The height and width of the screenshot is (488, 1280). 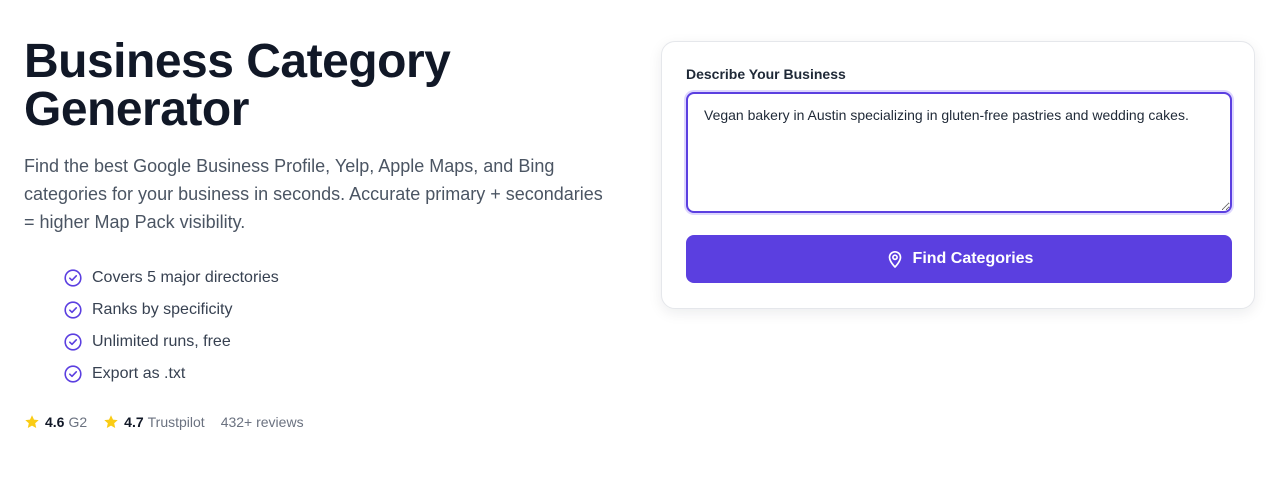 What do you see at coordinates (344, 310) in the screenshot?
I see `feature-item: Ranks by specificity` at bounding box center [344, 310].